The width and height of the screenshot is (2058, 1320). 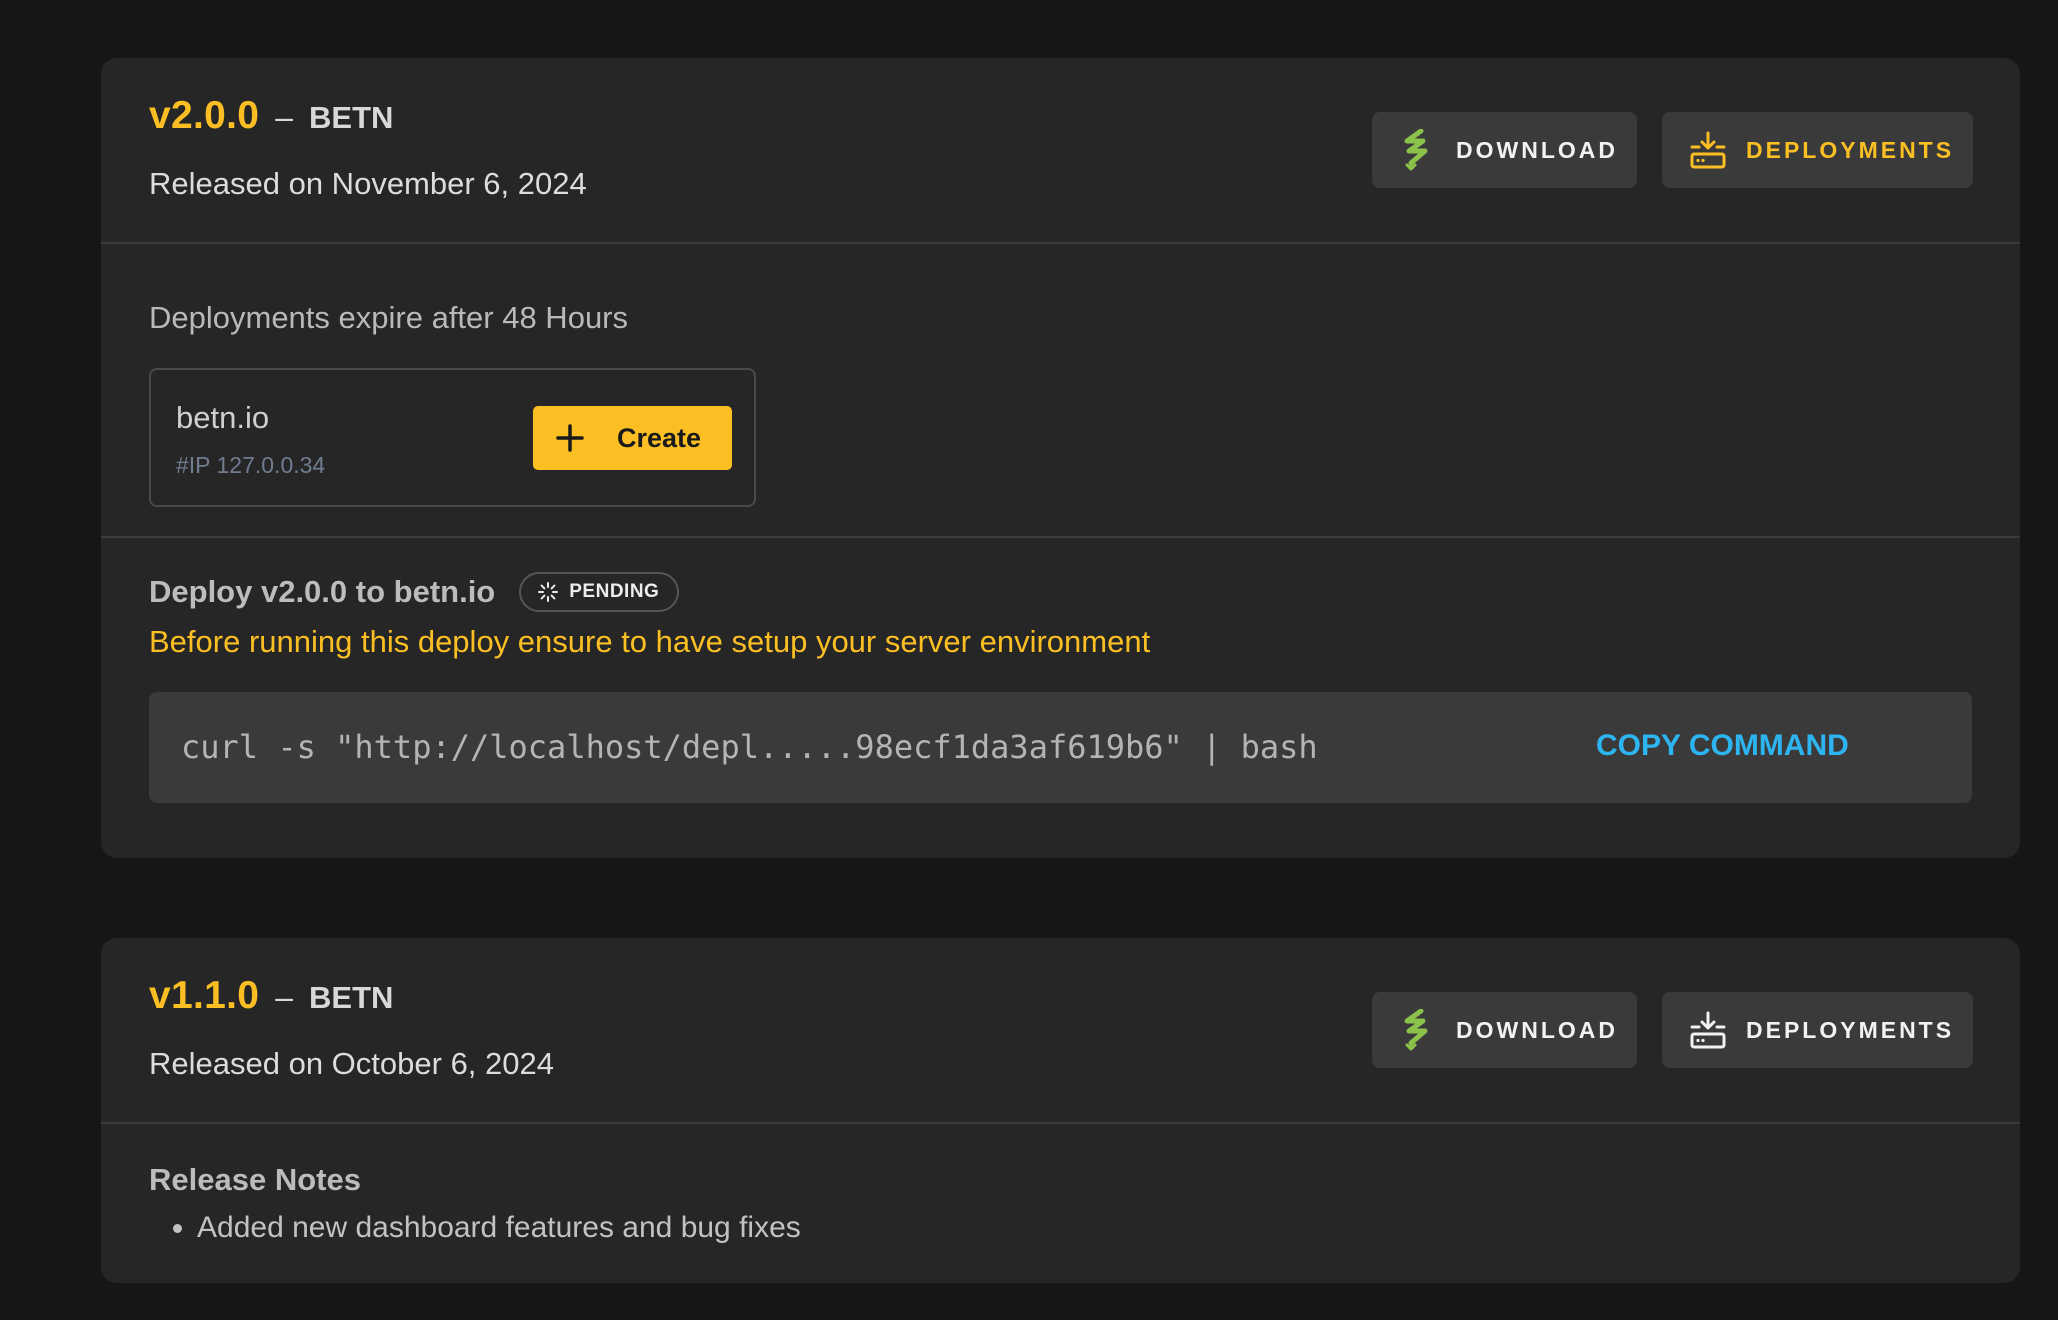 What do you see at coordinates (204, 115) in the screenshot?
I see `release-version: v2.0.0` at bounding box center [204, 115].